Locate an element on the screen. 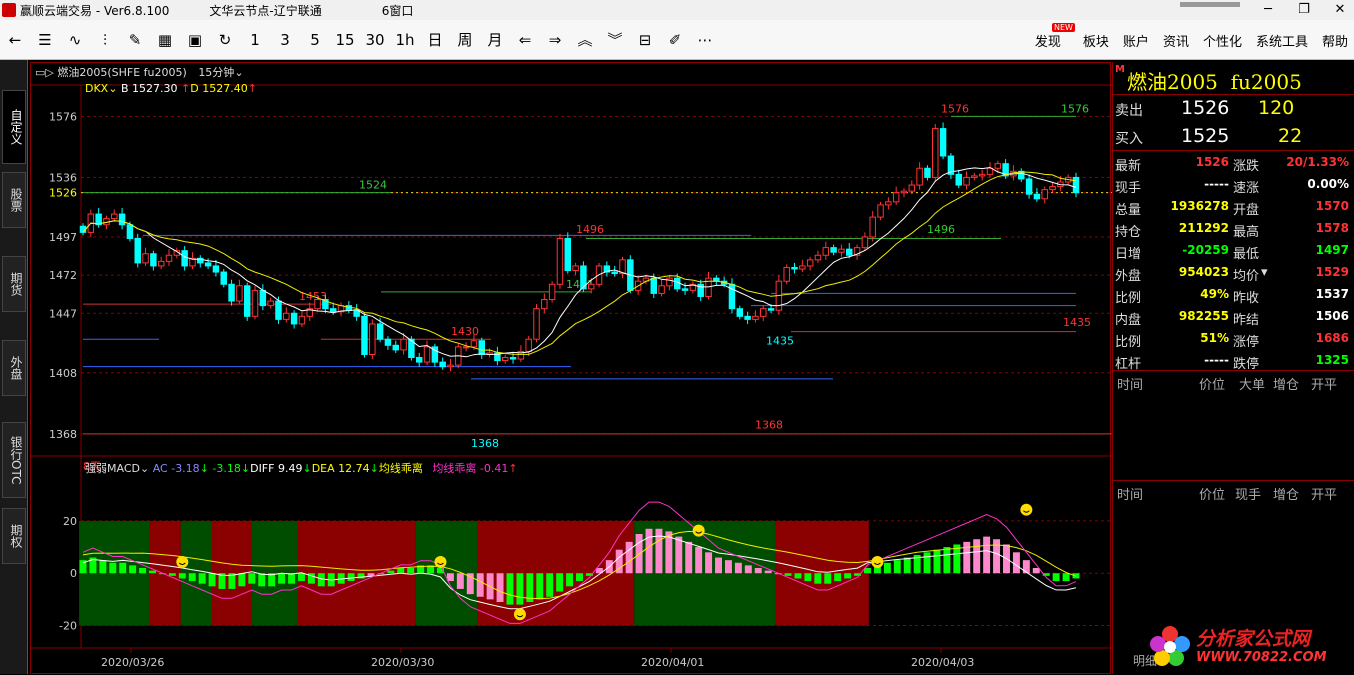 The width and height of the screenshot is (1354, 675). close-icon: ✕ is located at coordinates (1338, 10).